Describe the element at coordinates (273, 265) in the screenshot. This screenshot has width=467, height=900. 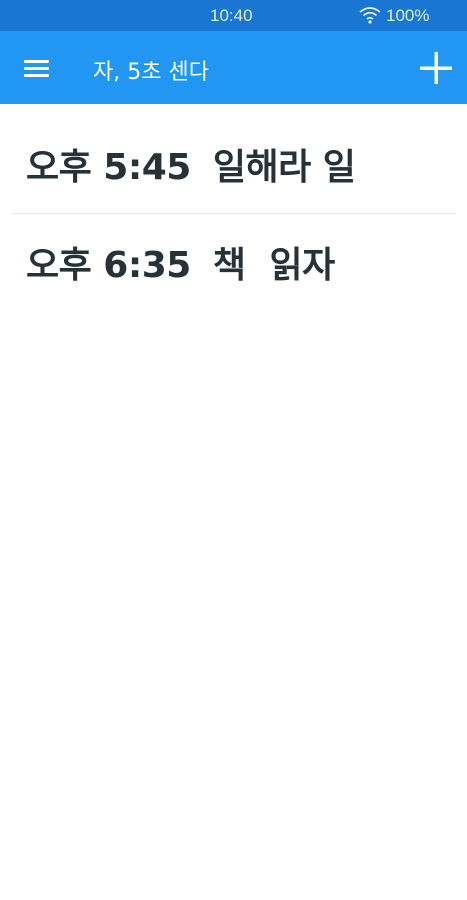
I see `list-item-title: 책 읽자` at that location.